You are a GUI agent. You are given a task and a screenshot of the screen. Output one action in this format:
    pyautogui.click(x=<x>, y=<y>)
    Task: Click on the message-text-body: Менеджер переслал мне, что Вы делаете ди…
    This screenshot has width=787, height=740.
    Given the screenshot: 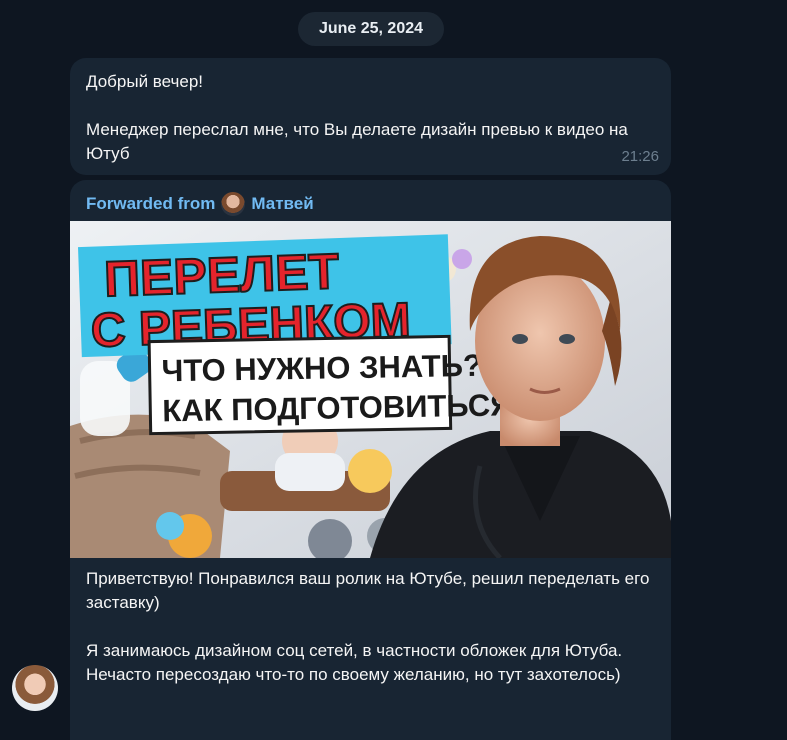 What is the action you would take?
    pyautogui.click(x=357, y=141)
    